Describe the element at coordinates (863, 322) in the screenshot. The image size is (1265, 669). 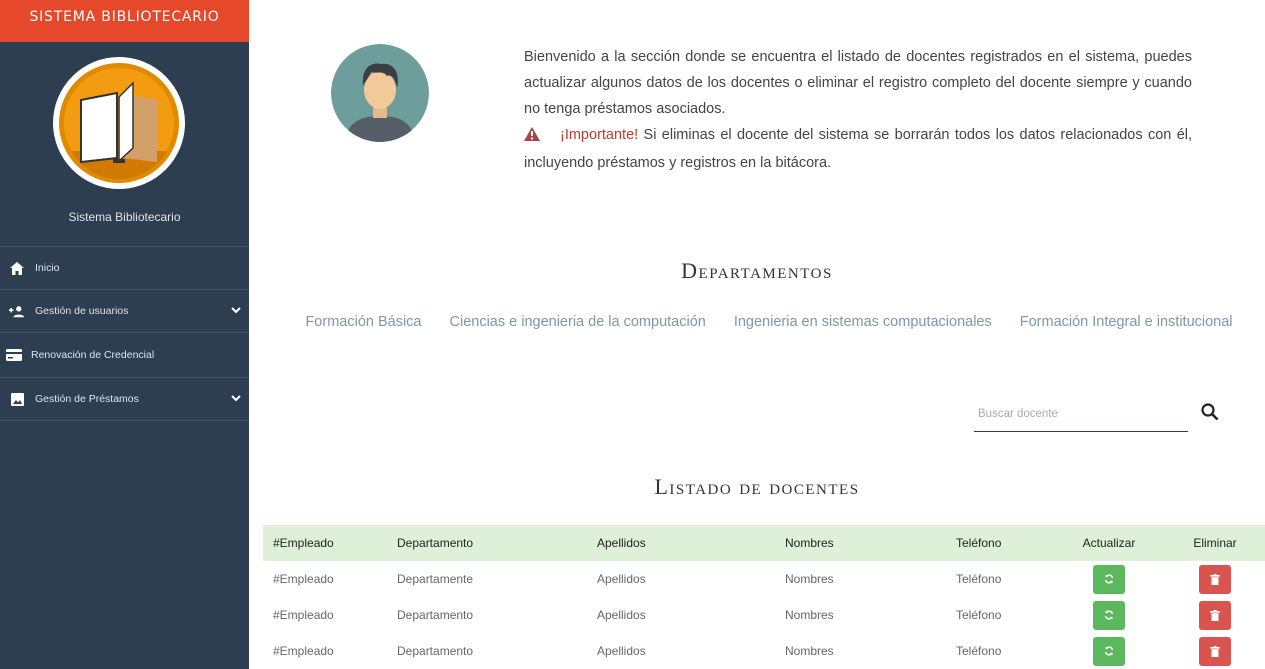
I see `dept-link-sistemas-computacionales: Ingenieria en sistemas computacionales` at that location.